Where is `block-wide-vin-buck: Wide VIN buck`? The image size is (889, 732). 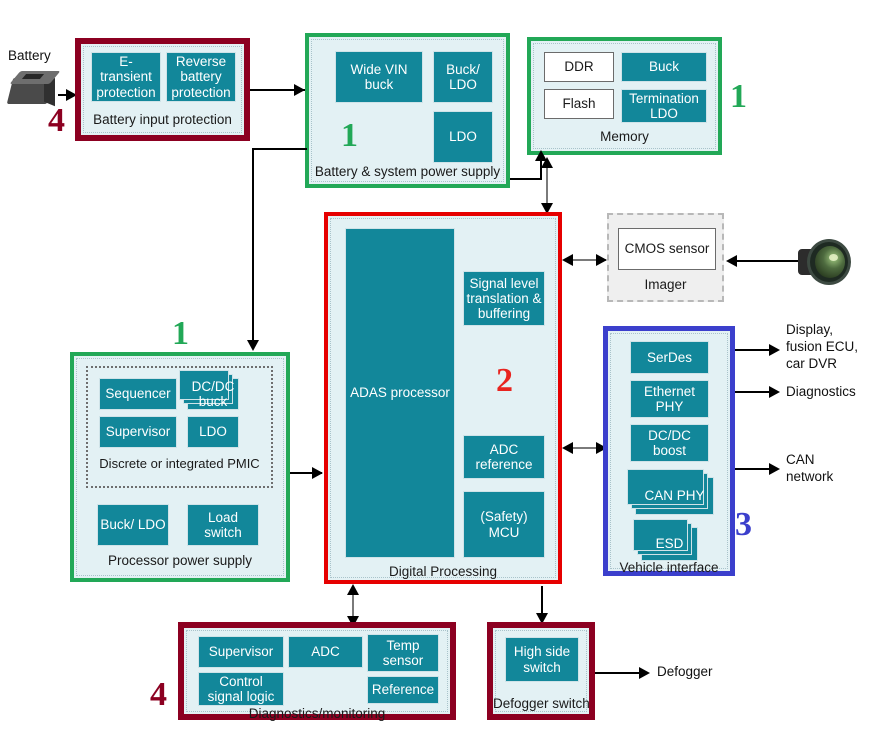 block-wide-vin-buck: Wide VIN buck is located at coordinates (379, 77).